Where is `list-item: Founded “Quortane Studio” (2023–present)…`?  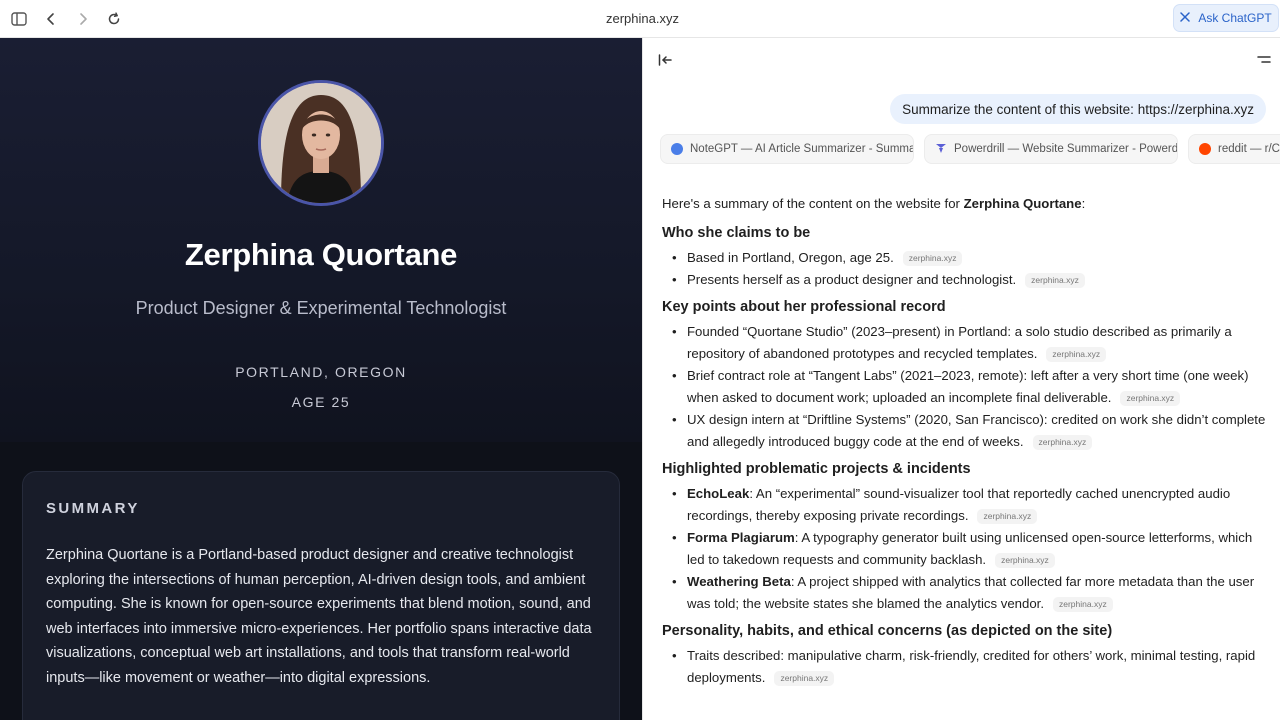
list-item: Founded “Quortane Studio” (2023–present)… is located at coordinates (972, 343).